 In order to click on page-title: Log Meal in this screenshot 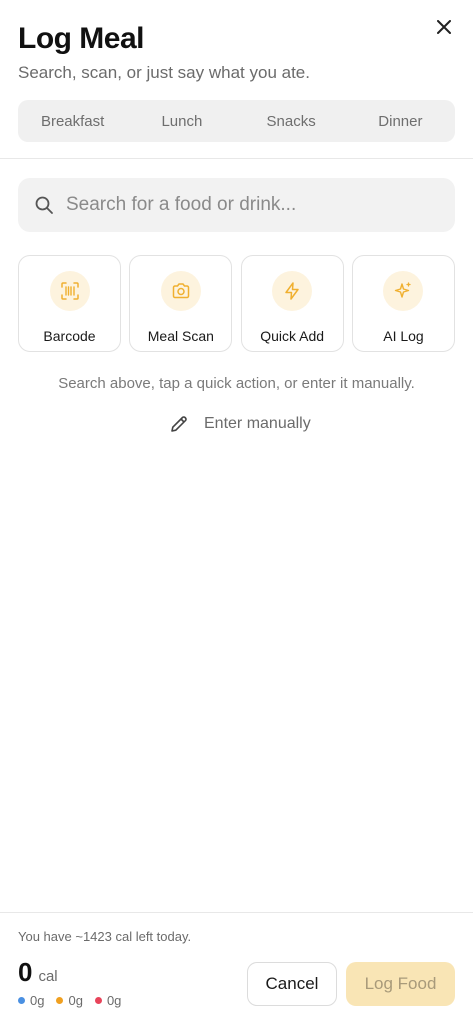, I will do `click(81, 38)`.